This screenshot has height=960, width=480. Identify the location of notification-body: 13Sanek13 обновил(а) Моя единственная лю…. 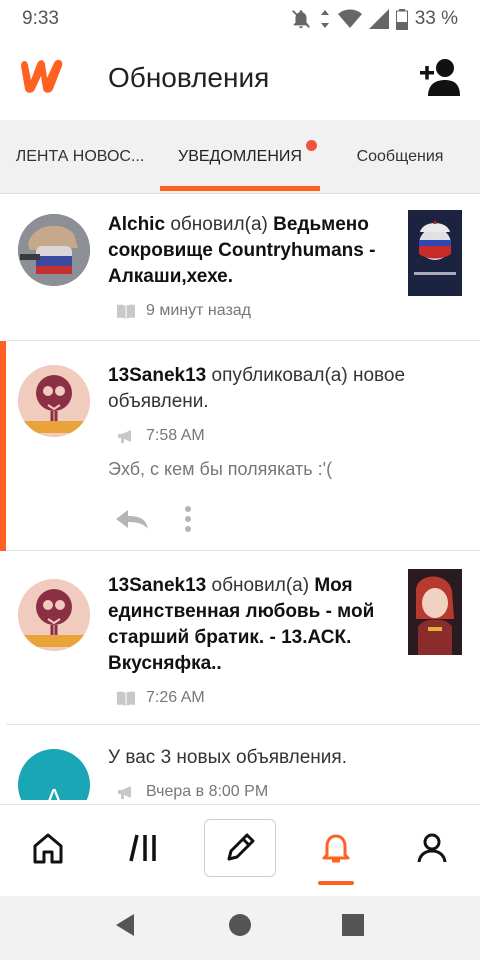
(253, 640).